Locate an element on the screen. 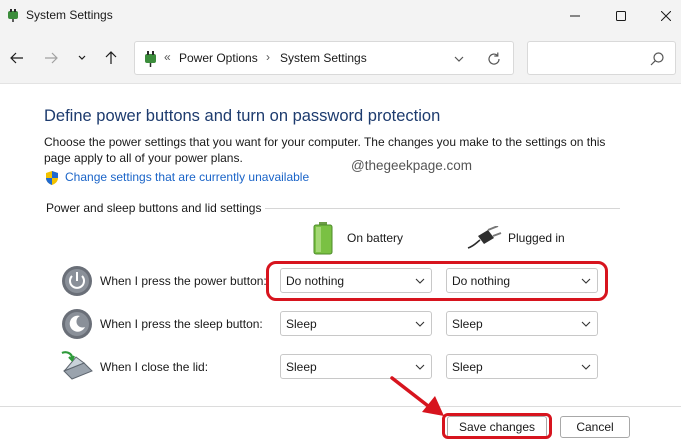 Image resolution: width=681 pixels, height=439 pixels. cancel-button: Cancel is located at coordinates (595, 427).